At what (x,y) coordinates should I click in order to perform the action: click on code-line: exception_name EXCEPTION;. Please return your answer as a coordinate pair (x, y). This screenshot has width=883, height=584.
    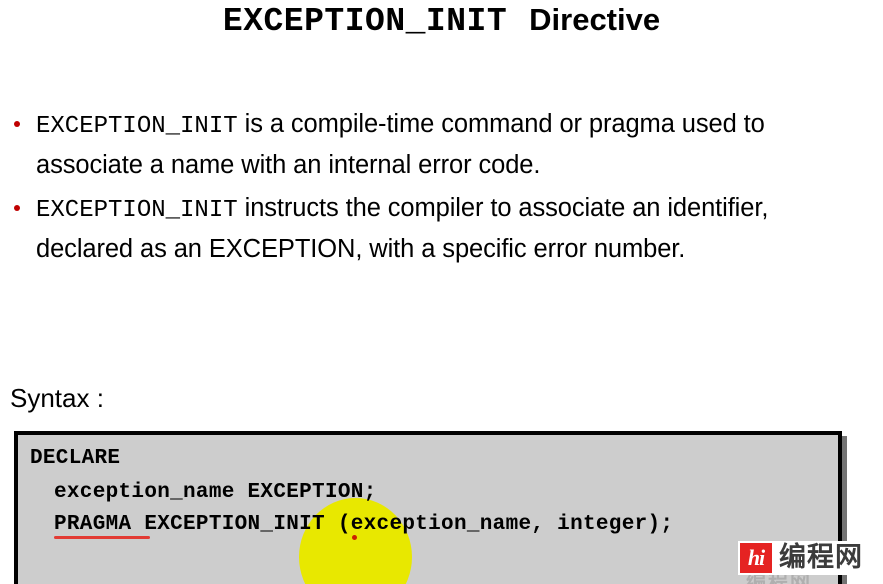
    Looking at the image, I should click on (215, 492).